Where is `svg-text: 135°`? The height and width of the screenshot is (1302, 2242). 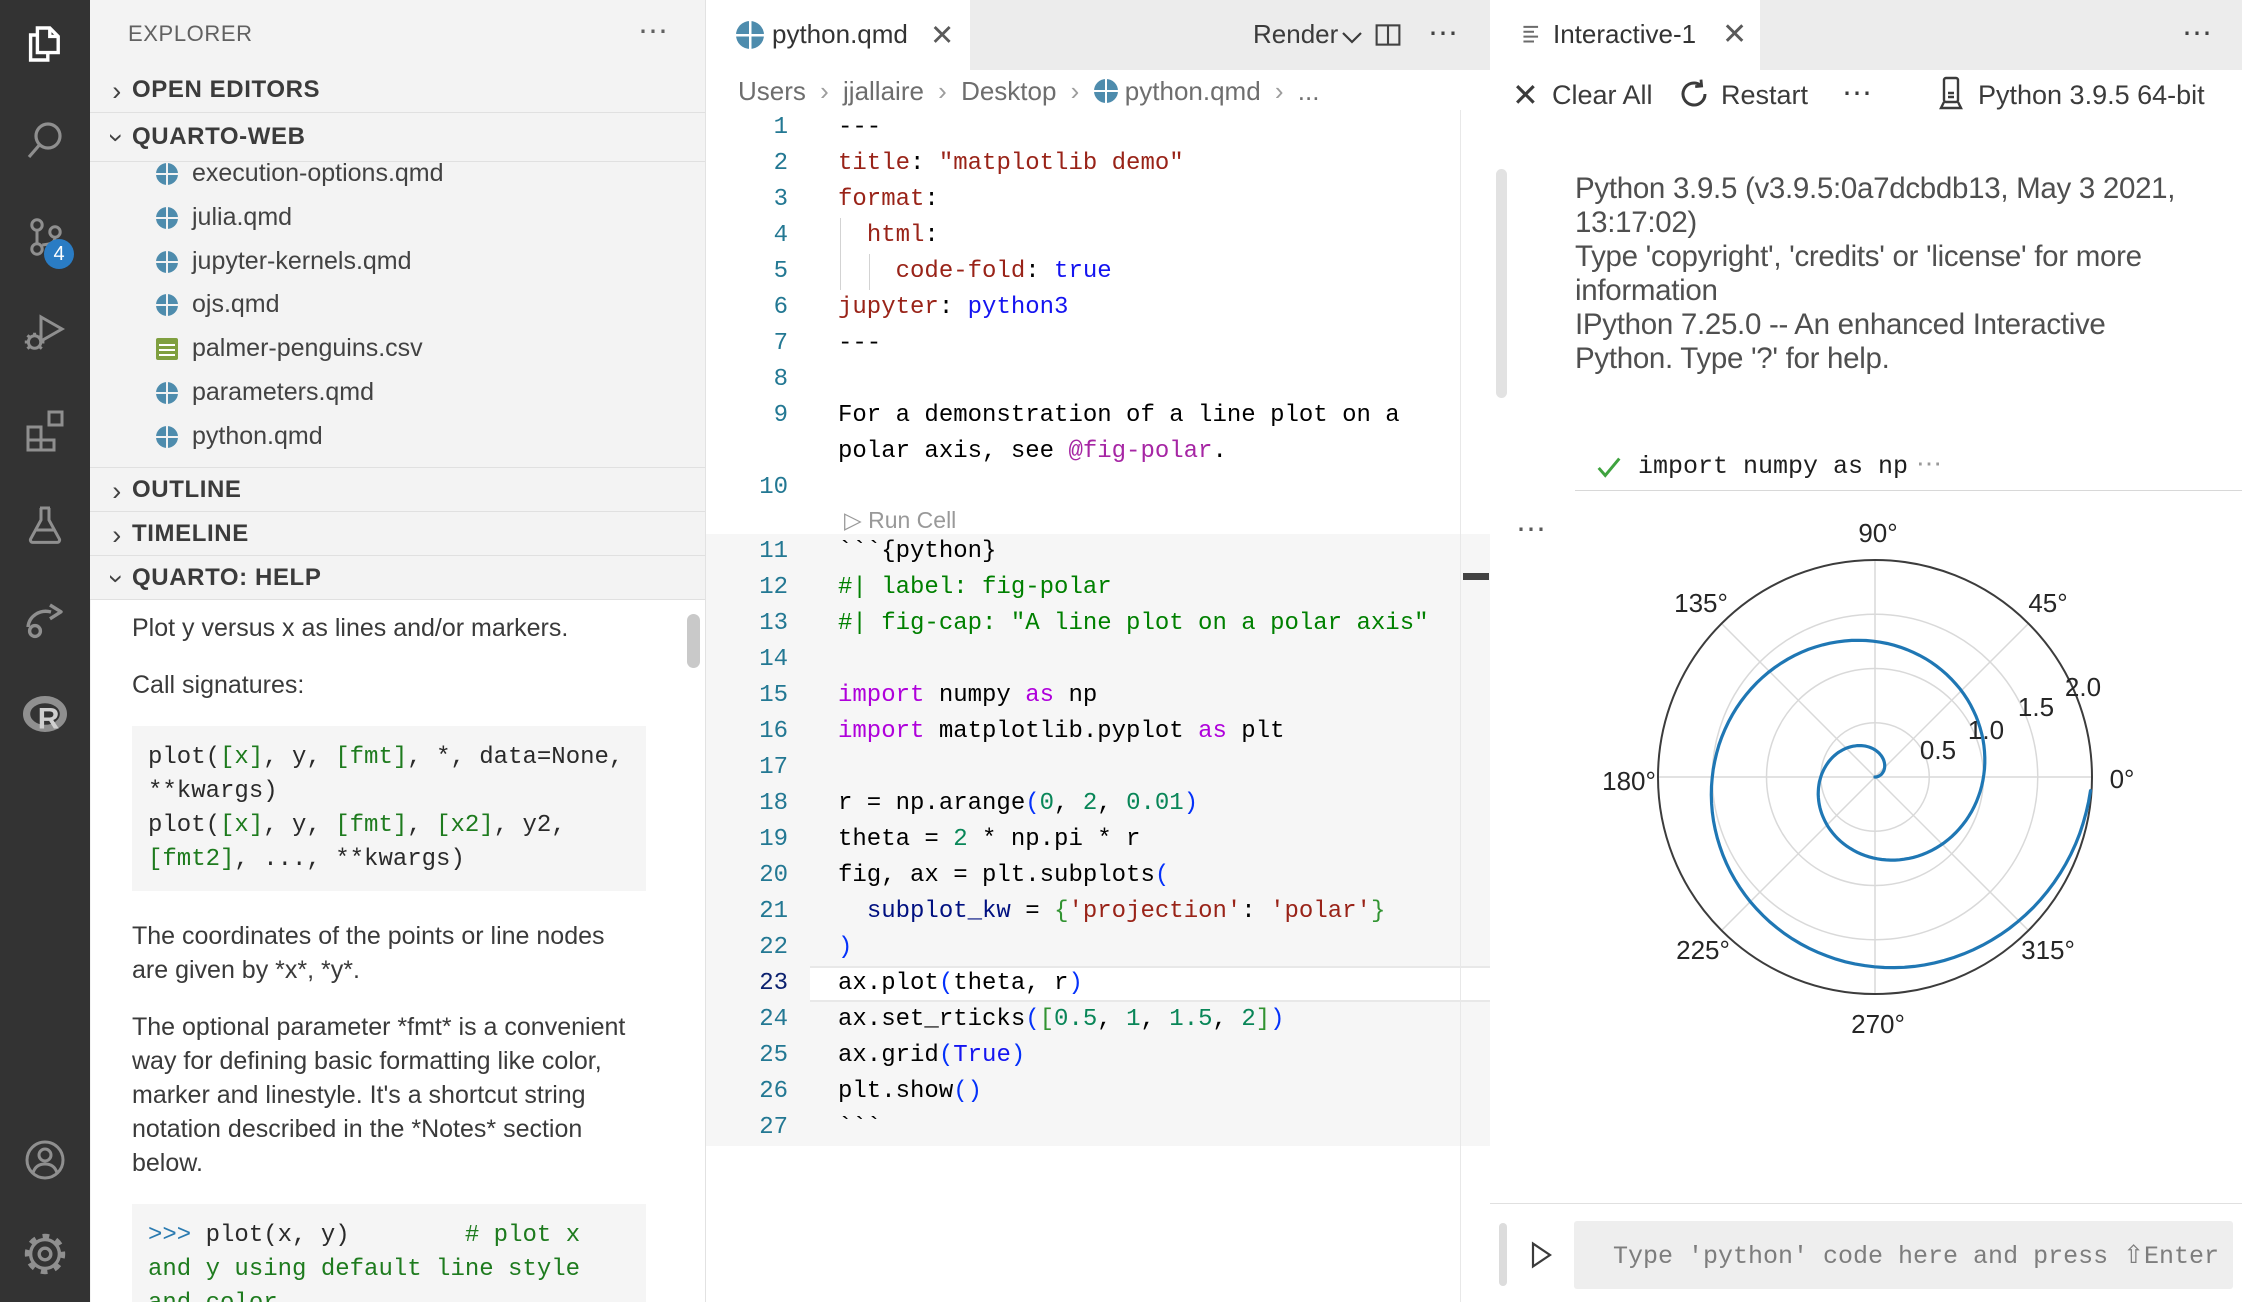 svg-text: 135° is located at coordinates (1701, 603).